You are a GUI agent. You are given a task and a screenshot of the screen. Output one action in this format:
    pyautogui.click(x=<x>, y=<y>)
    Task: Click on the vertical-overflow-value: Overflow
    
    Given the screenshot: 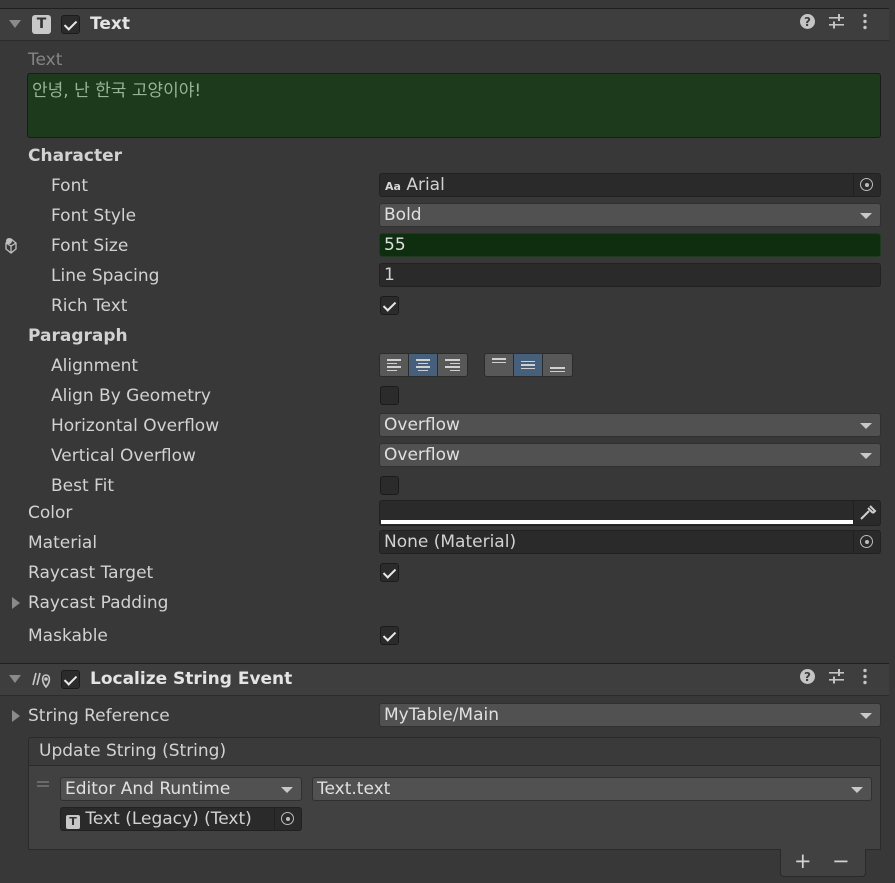 What is the action you would take?
    pyautogui.click(x=422, y=455)
    